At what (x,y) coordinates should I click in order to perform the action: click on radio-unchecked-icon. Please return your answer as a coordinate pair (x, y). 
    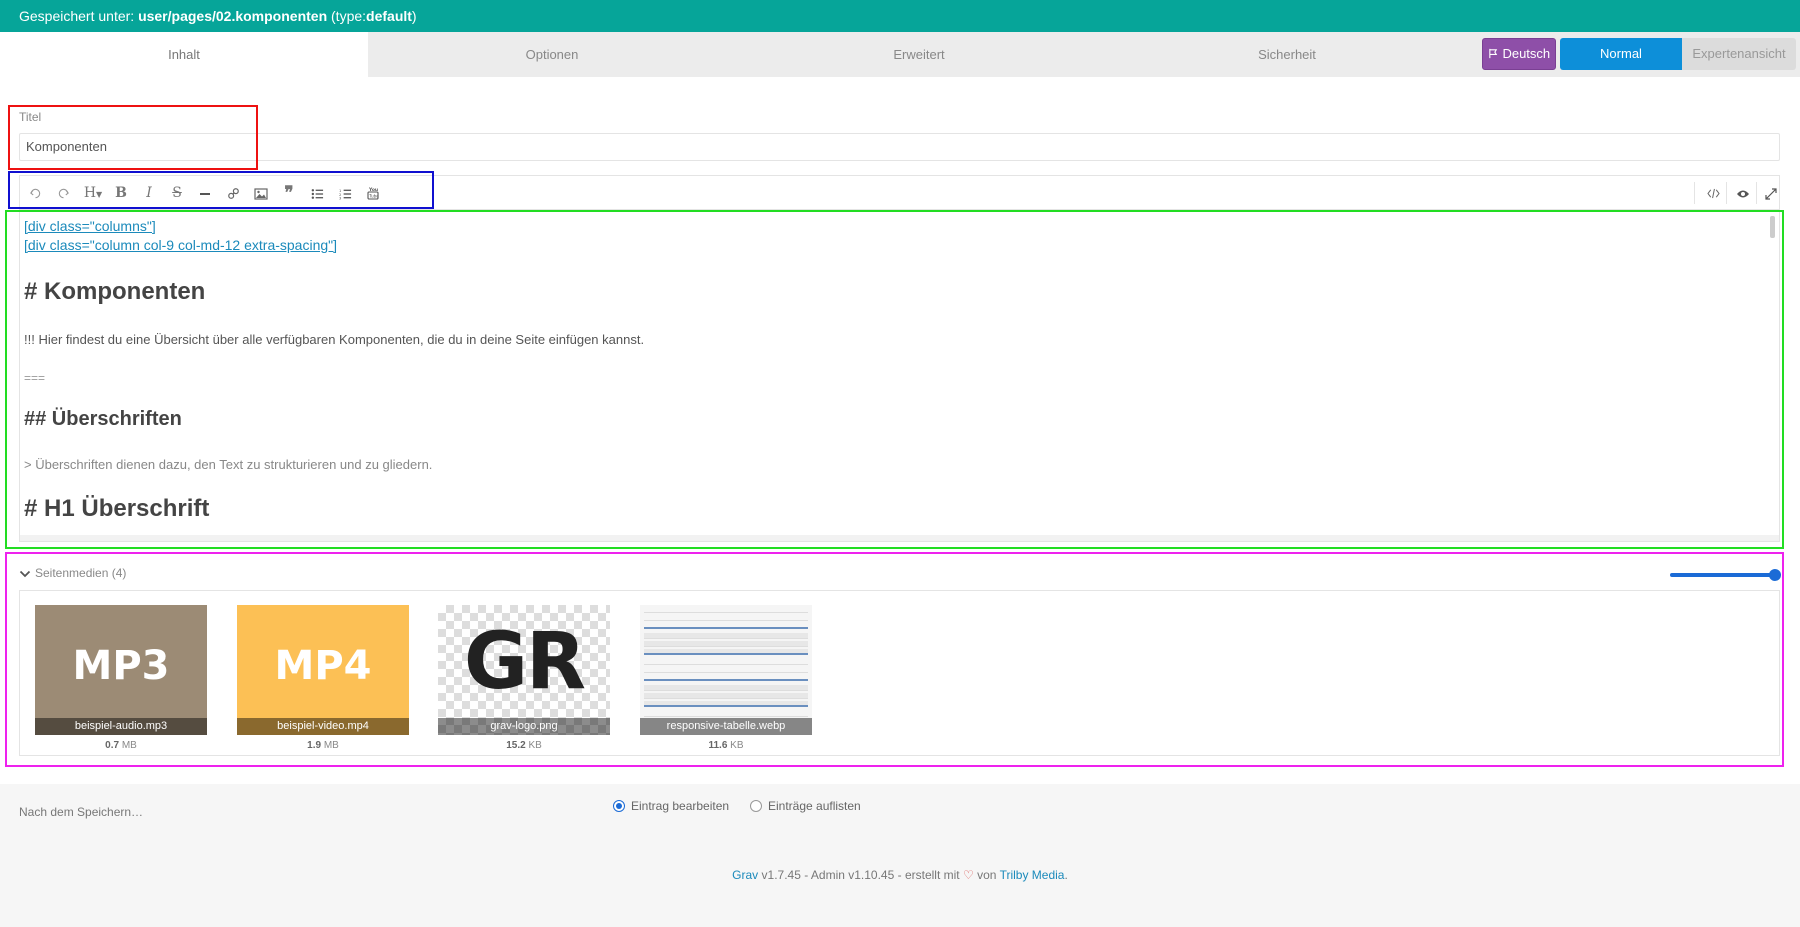
    Looking at the image, I should click on (756, 806).